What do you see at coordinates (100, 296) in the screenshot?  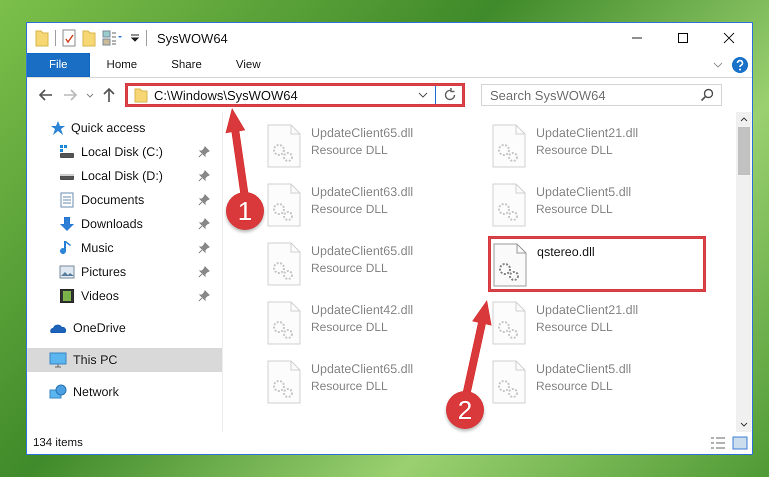 I see `sidebar-label: Videos` at bounding box center [100, 296].